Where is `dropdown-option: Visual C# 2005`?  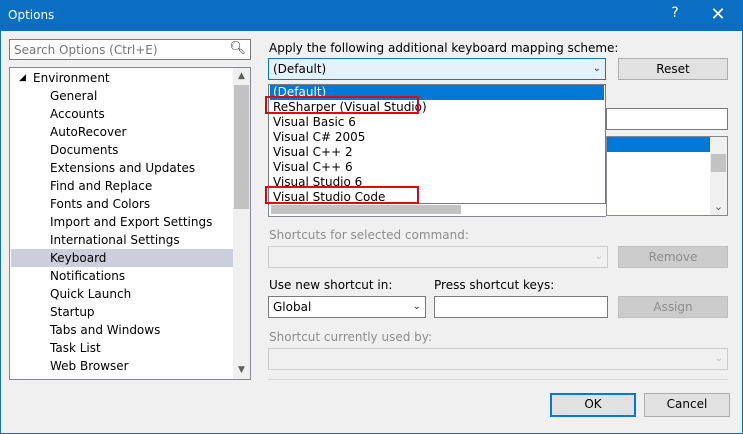
dropdown-option: Visual C# 2005 is located at coordinates (437, 137).